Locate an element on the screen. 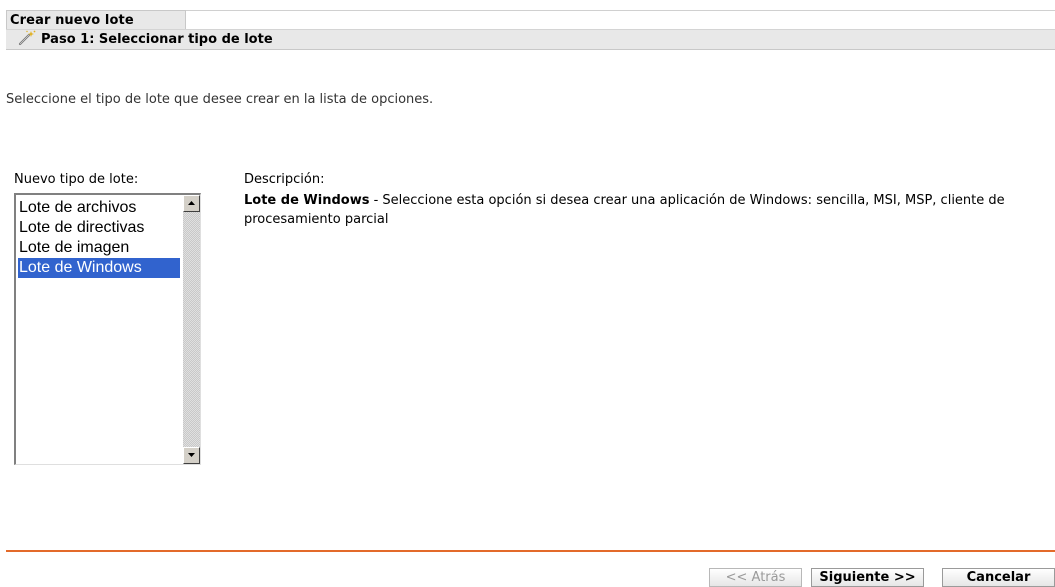 The height and width of the screenshot is (587, 1055). step-title: Paso 1: Seleccionar tipo de lote is located at coordinates (157, 39).